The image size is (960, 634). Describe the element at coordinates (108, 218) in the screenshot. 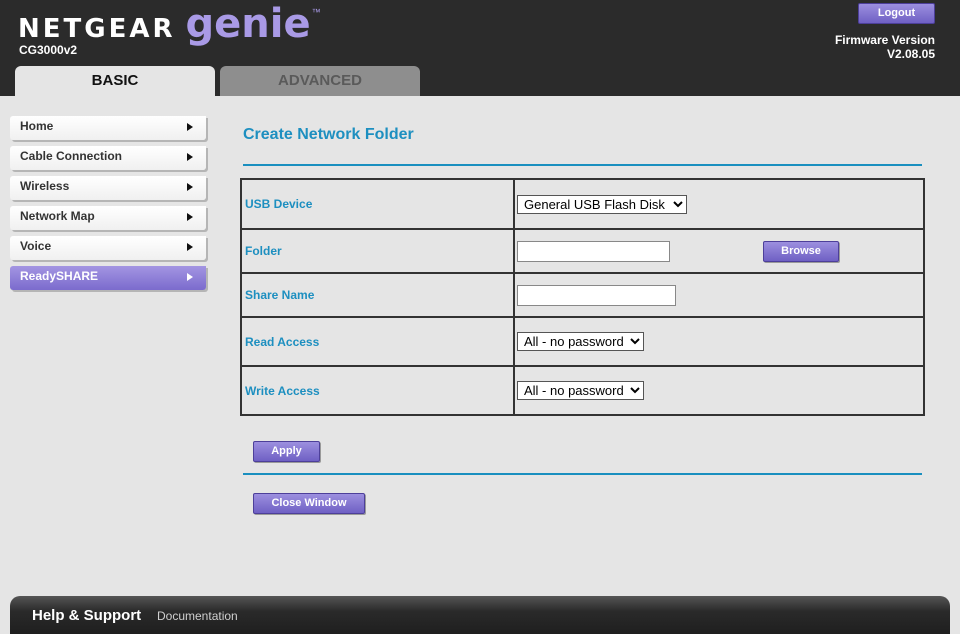

I see `sidebar-item-network-map: Network Map` at that location.